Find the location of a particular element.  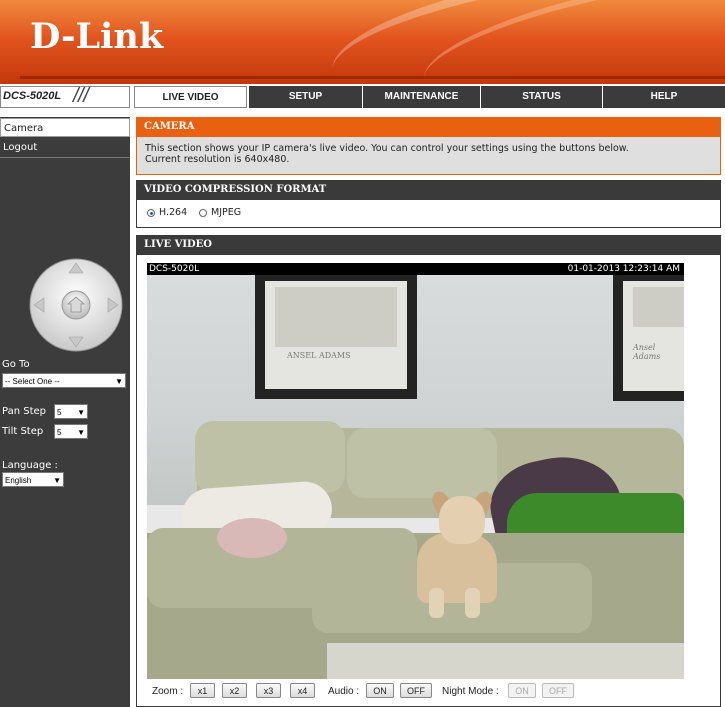

mjpeg-radio is located at coordinates (203, 213).